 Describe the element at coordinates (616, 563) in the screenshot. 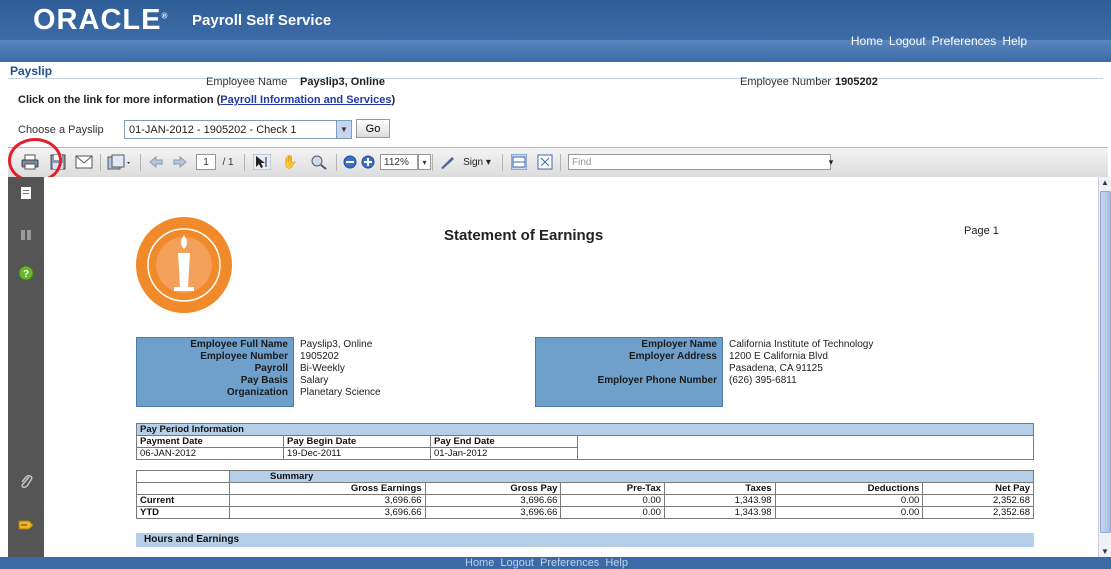

I see `footer-link-help: Help` at that location.